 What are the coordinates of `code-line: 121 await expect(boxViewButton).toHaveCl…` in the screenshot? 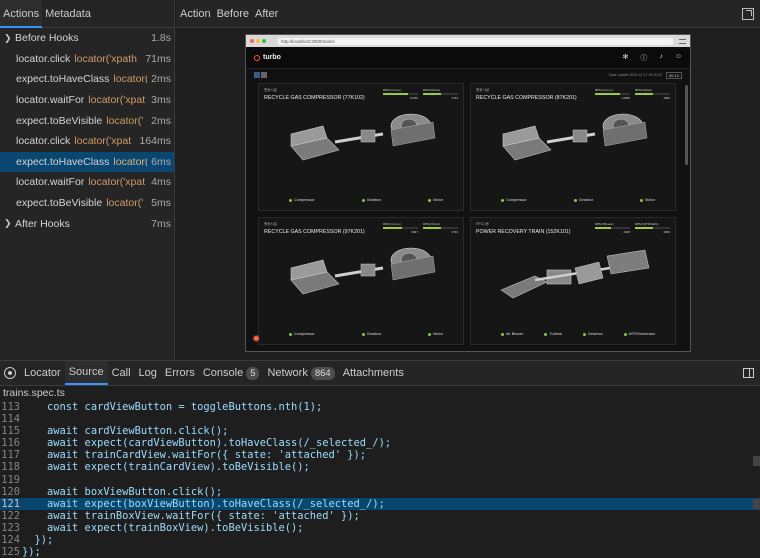 It's located at (380, 503).